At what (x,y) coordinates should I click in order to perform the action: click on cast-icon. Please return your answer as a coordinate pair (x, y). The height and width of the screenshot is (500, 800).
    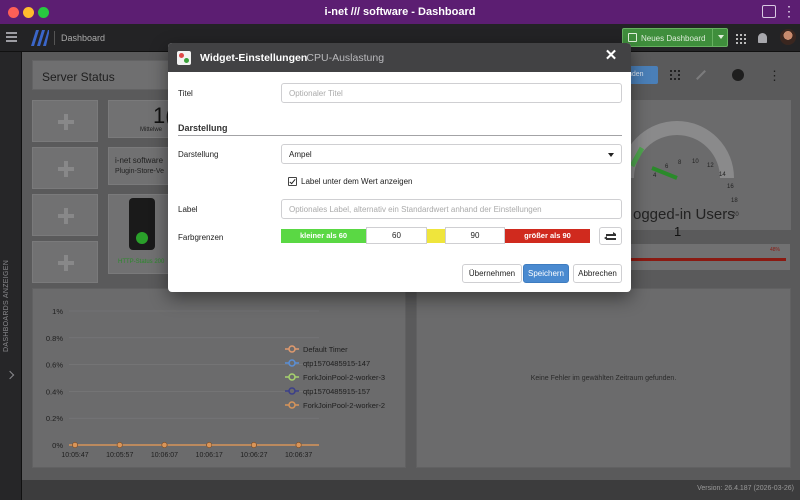
    Looking at the image, I should click on (769, 11).